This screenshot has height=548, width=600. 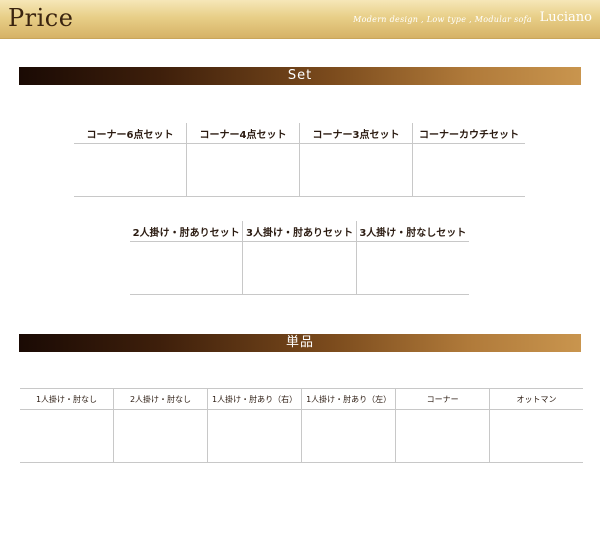 I want to click on single-item-header: 1人掛け・肘なし, so click(x=67, y=399).